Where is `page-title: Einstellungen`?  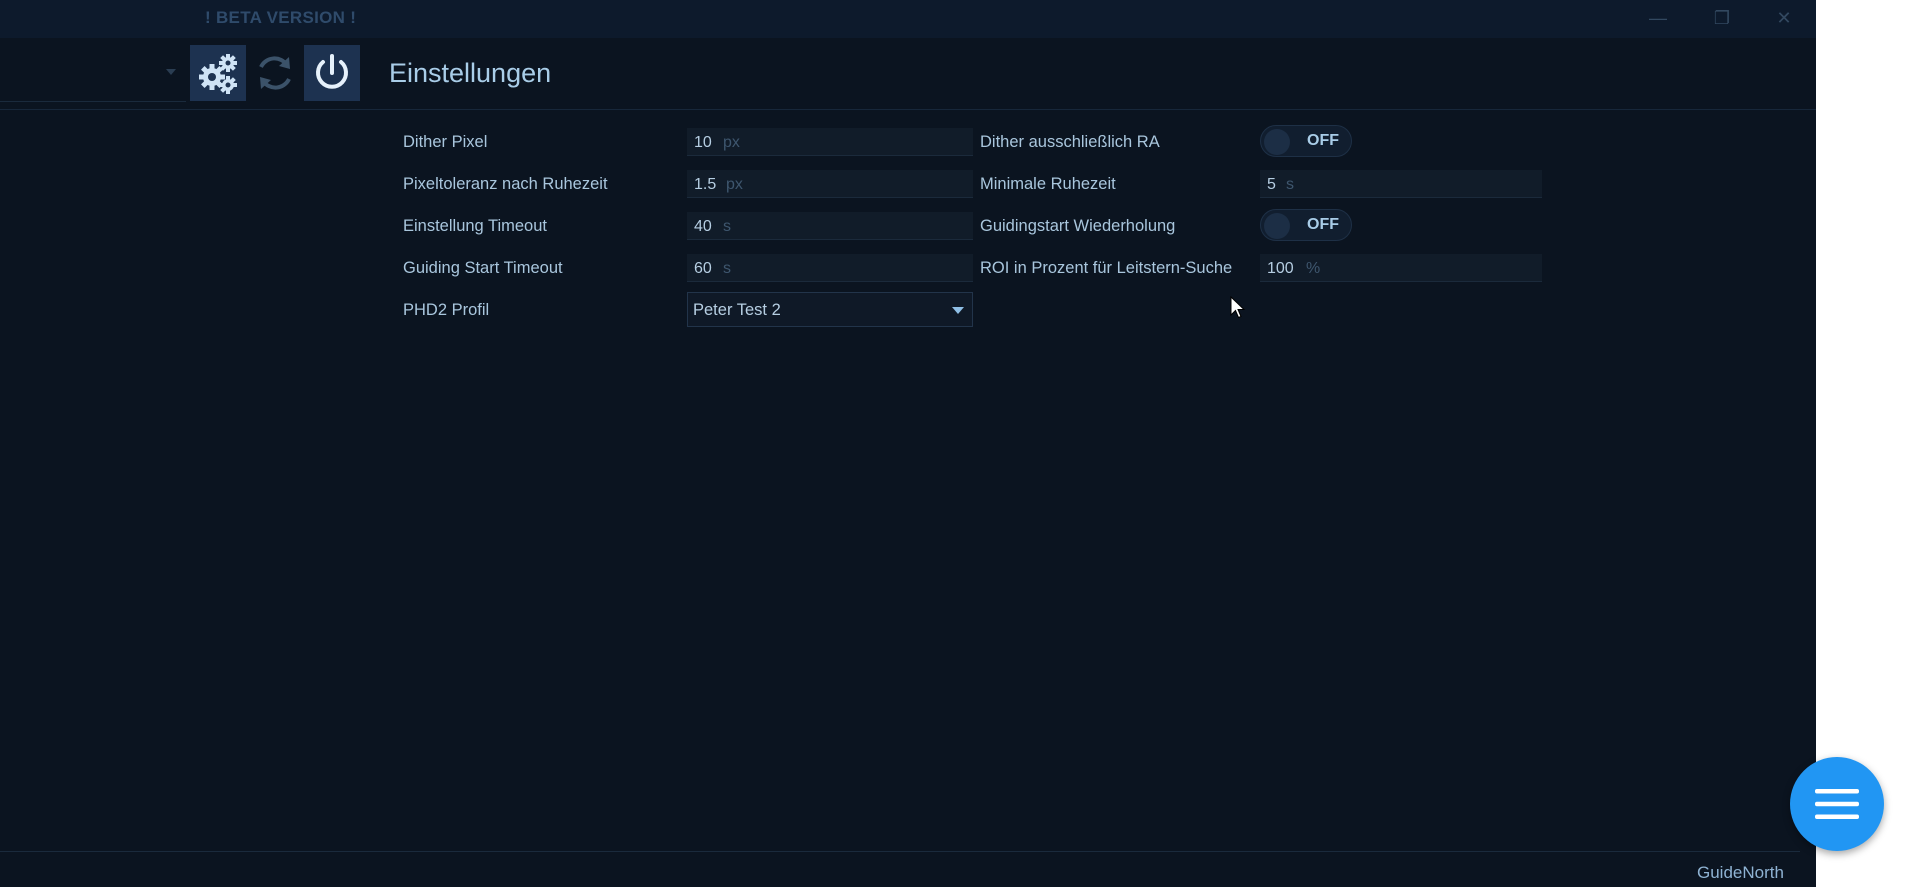
page-title: Einstellungen is located at coordinates (470, 73).